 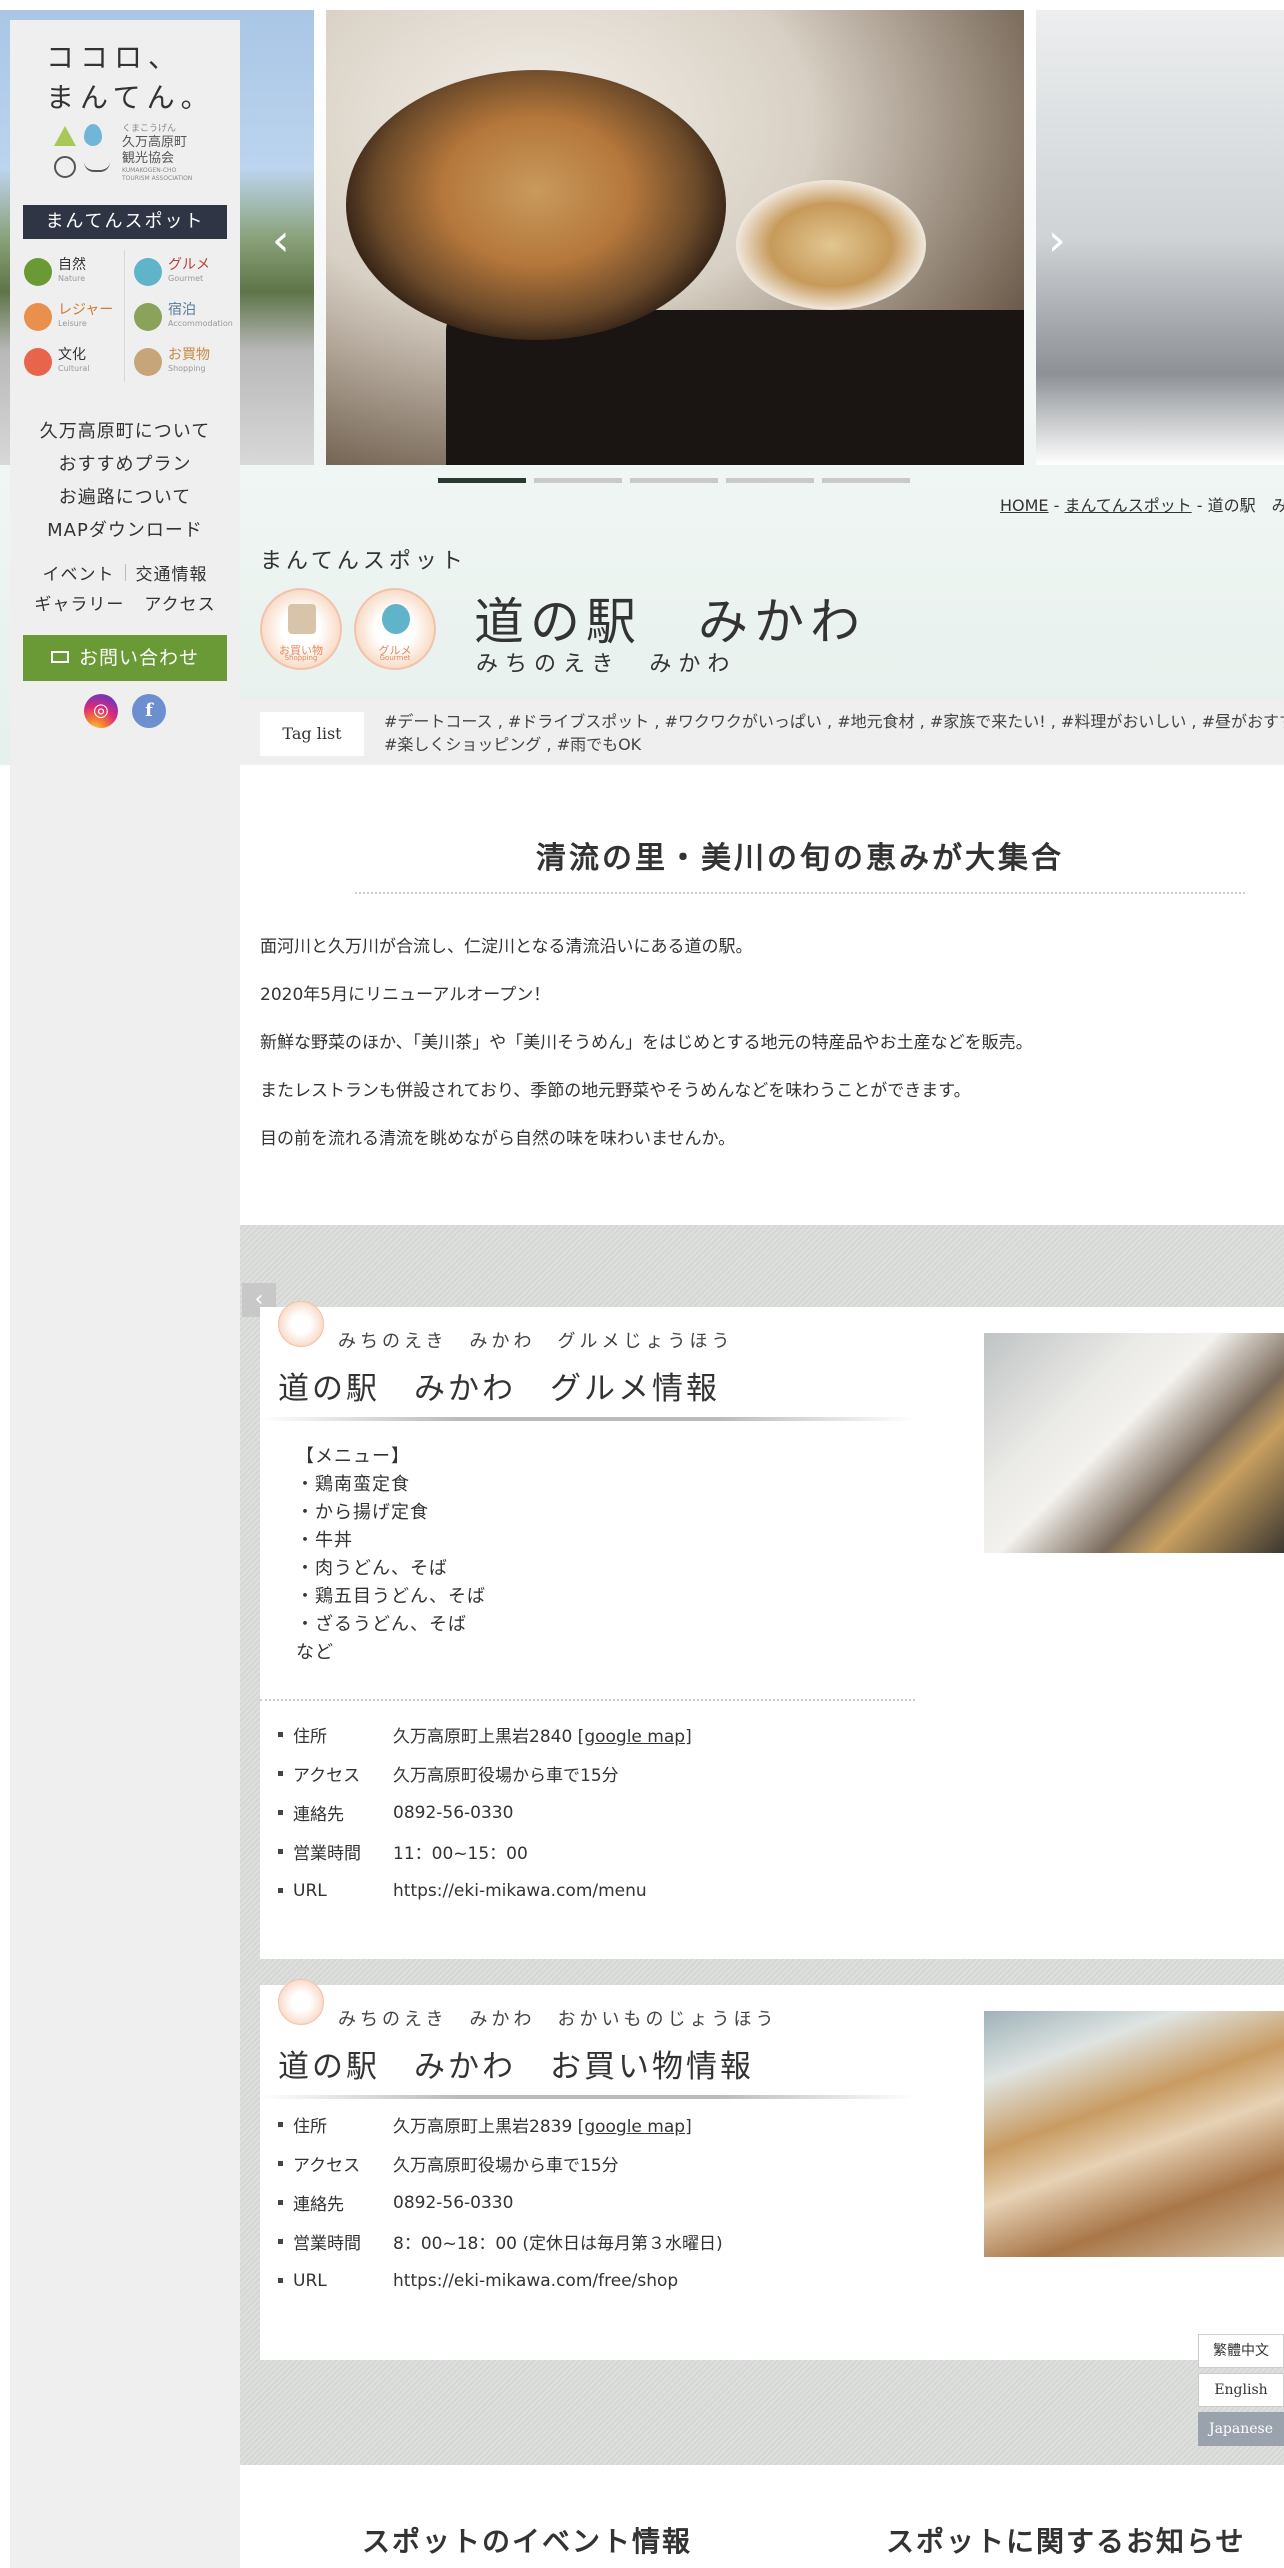 What do you see at coordinates (1024, 505) in the screenshot?
I see `breadcrumb-home: HOME` at bounding box center [1024, 505].